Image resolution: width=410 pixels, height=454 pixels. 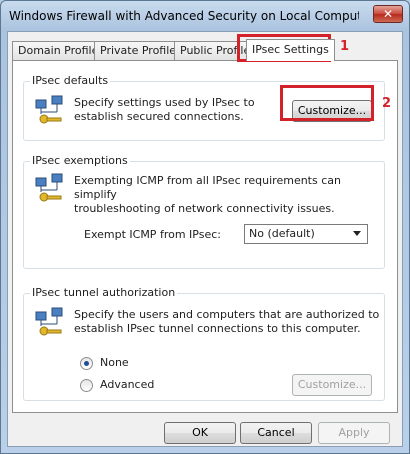 I want to click on tab-domain-profile: Domain Profile, so click(x=58, y=50).